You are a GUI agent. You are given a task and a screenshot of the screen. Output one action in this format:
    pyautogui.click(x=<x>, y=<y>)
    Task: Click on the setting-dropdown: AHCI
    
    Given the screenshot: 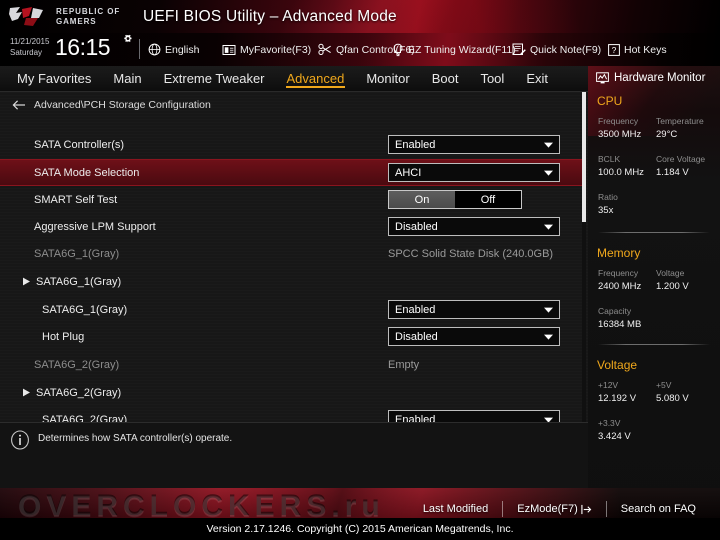 What is the action you would take?
    pyautogui.click(x=474, y=172)
    